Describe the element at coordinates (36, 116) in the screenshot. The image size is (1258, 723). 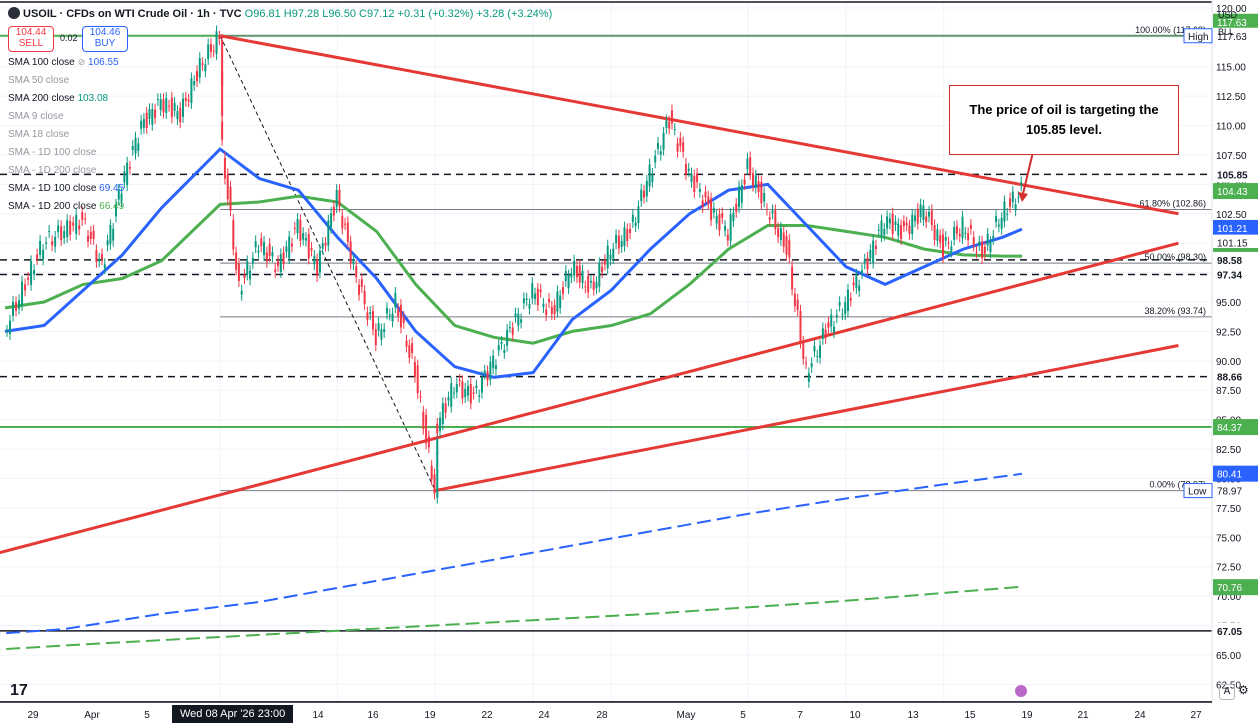
I see `indicator-row: SMA 9 close` at that location.